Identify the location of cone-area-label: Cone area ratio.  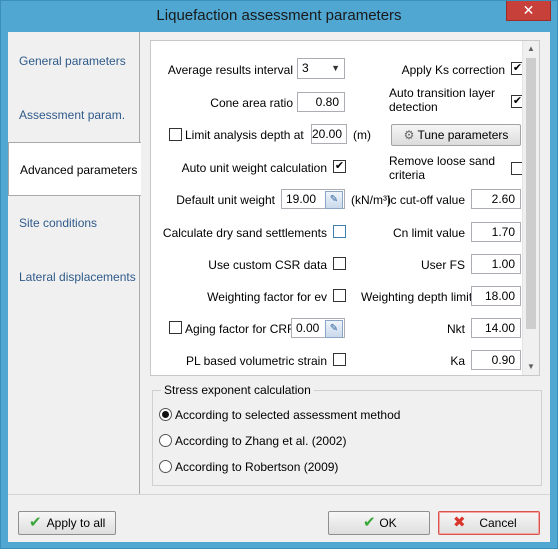
(251, 103).